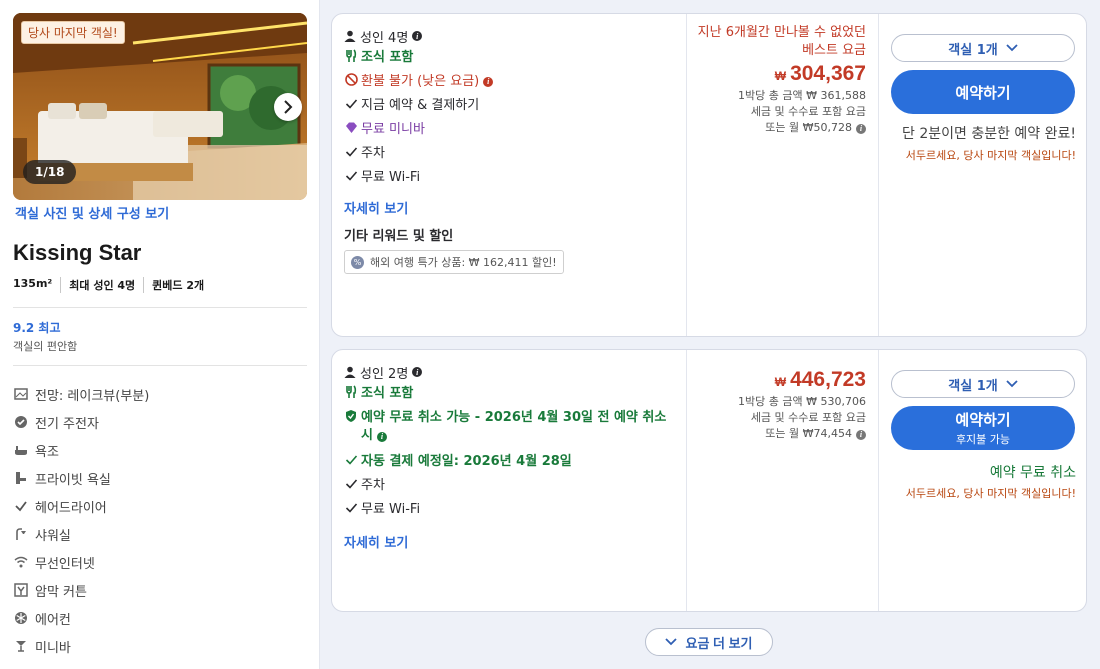 The image size is (1100, 669). I want to click on best-price-note: 지난 6개월간 만나볼 수 없었던 베스트 요금, so click(781, 41).